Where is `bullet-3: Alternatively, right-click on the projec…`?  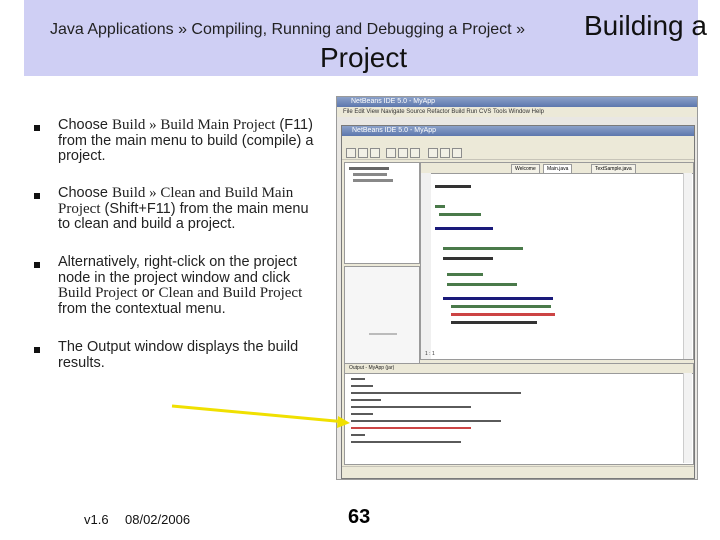 bullet-3: Alternatively, right-click on the projec… is located at coordinates (203, 285).